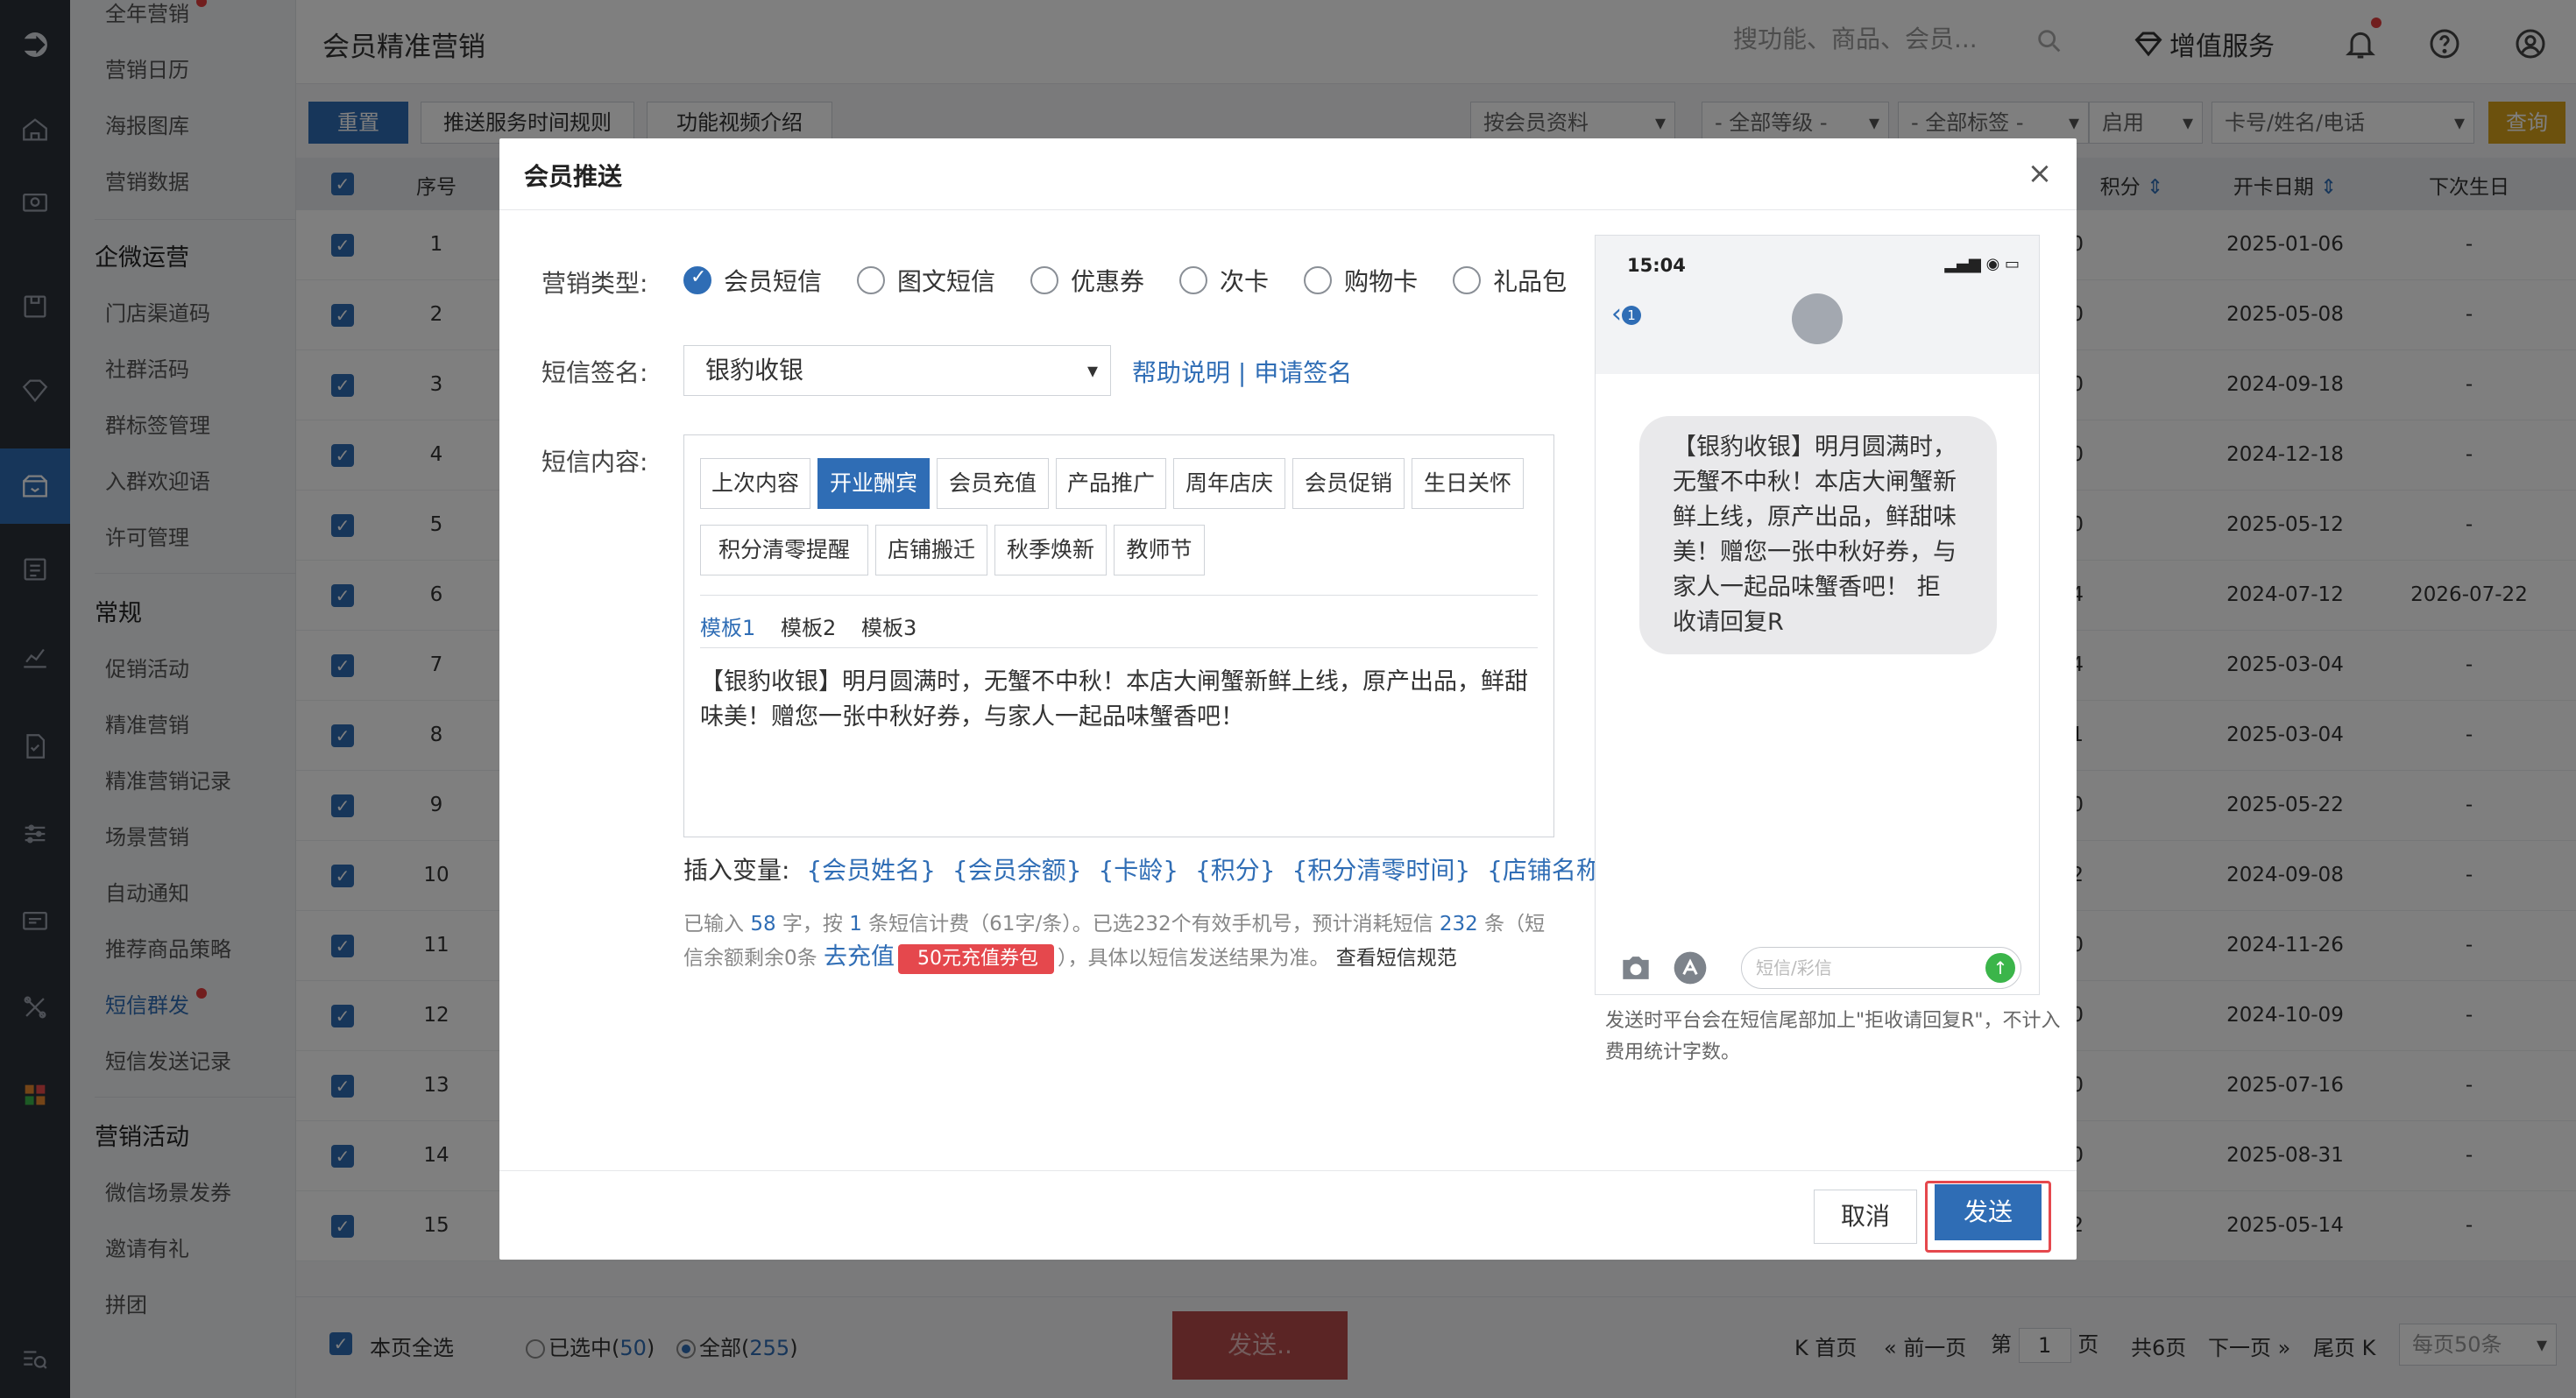 This screenshot has width=2576, height=1398. Describe the element at coordinates (1050, 550) in the screenshot. I see `template-chip: 秋季焕新` at that location.